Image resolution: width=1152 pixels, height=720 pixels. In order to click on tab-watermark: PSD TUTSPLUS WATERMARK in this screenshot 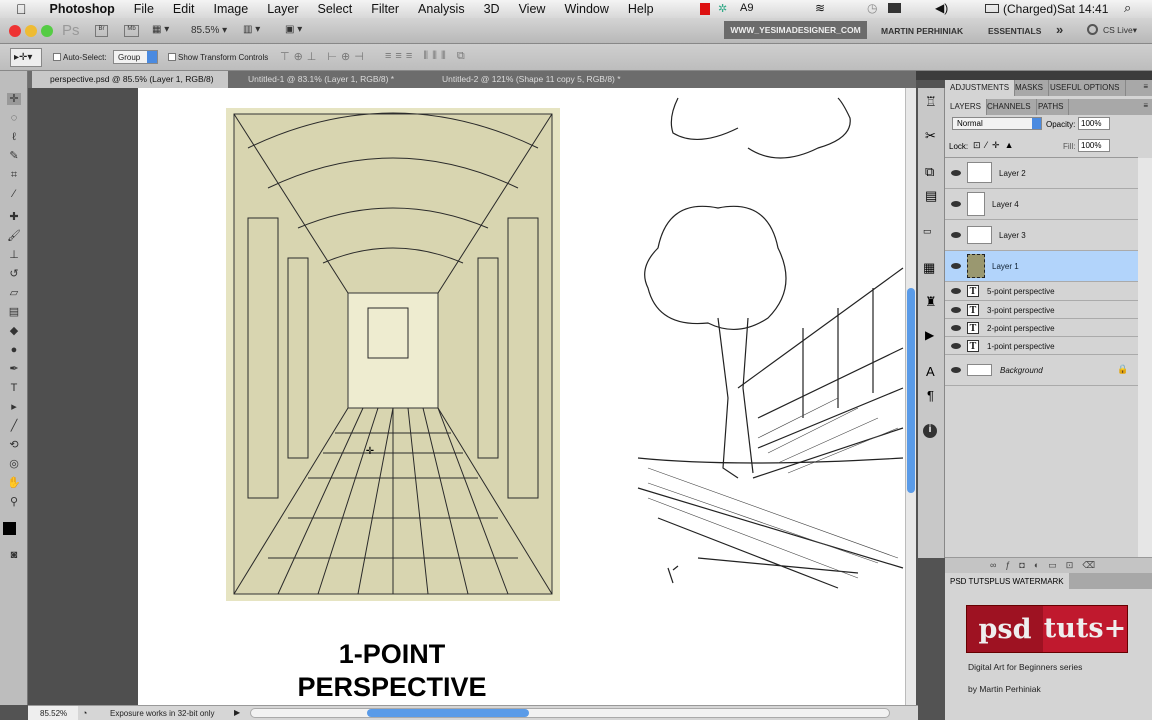, I will do `click(1007, 581)`.